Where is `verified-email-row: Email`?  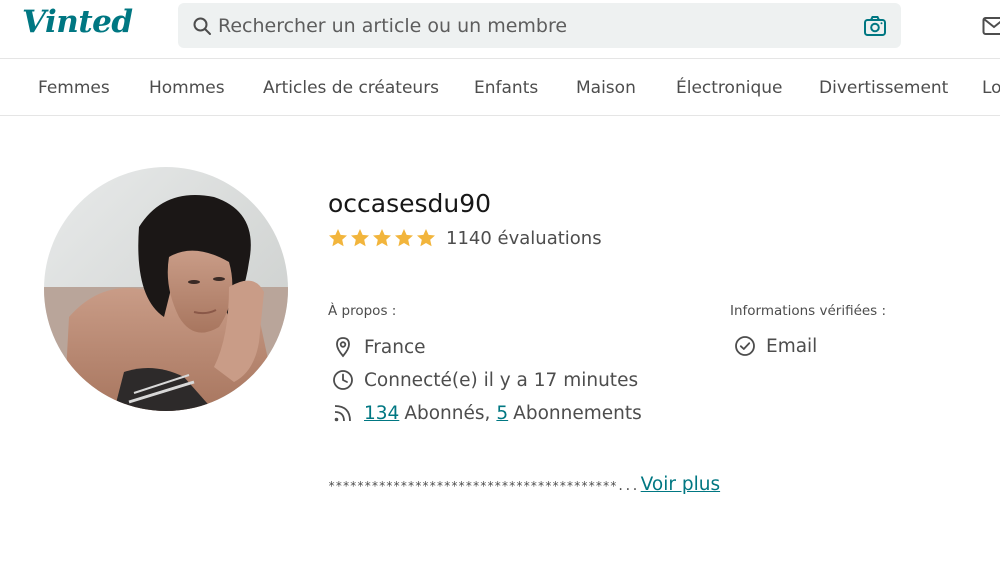 verified-email-row: Email is located at coordinates (775, 346).